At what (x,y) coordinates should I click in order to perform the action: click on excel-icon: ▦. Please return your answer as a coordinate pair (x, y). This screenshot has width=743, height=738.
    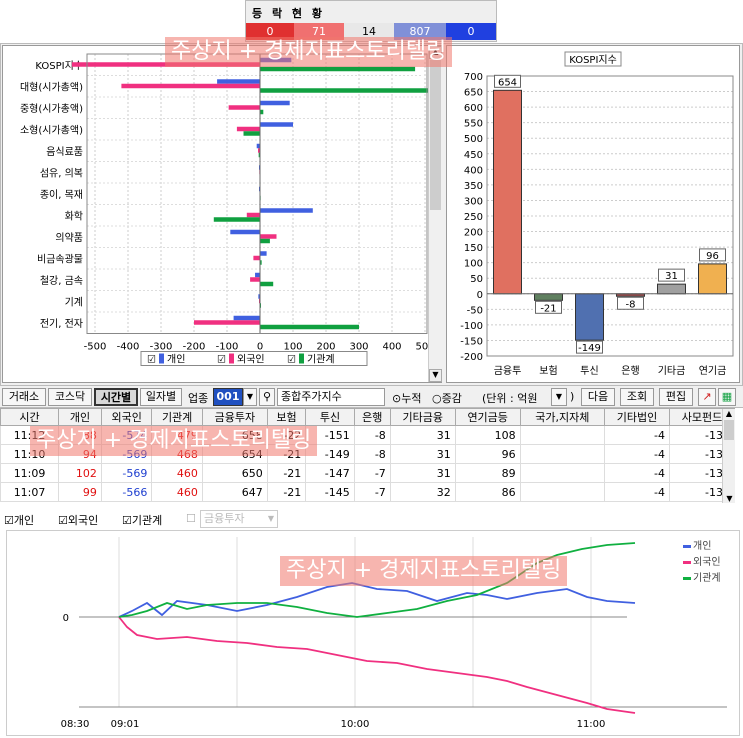
    Looking at the image, I should click on (727, 397).